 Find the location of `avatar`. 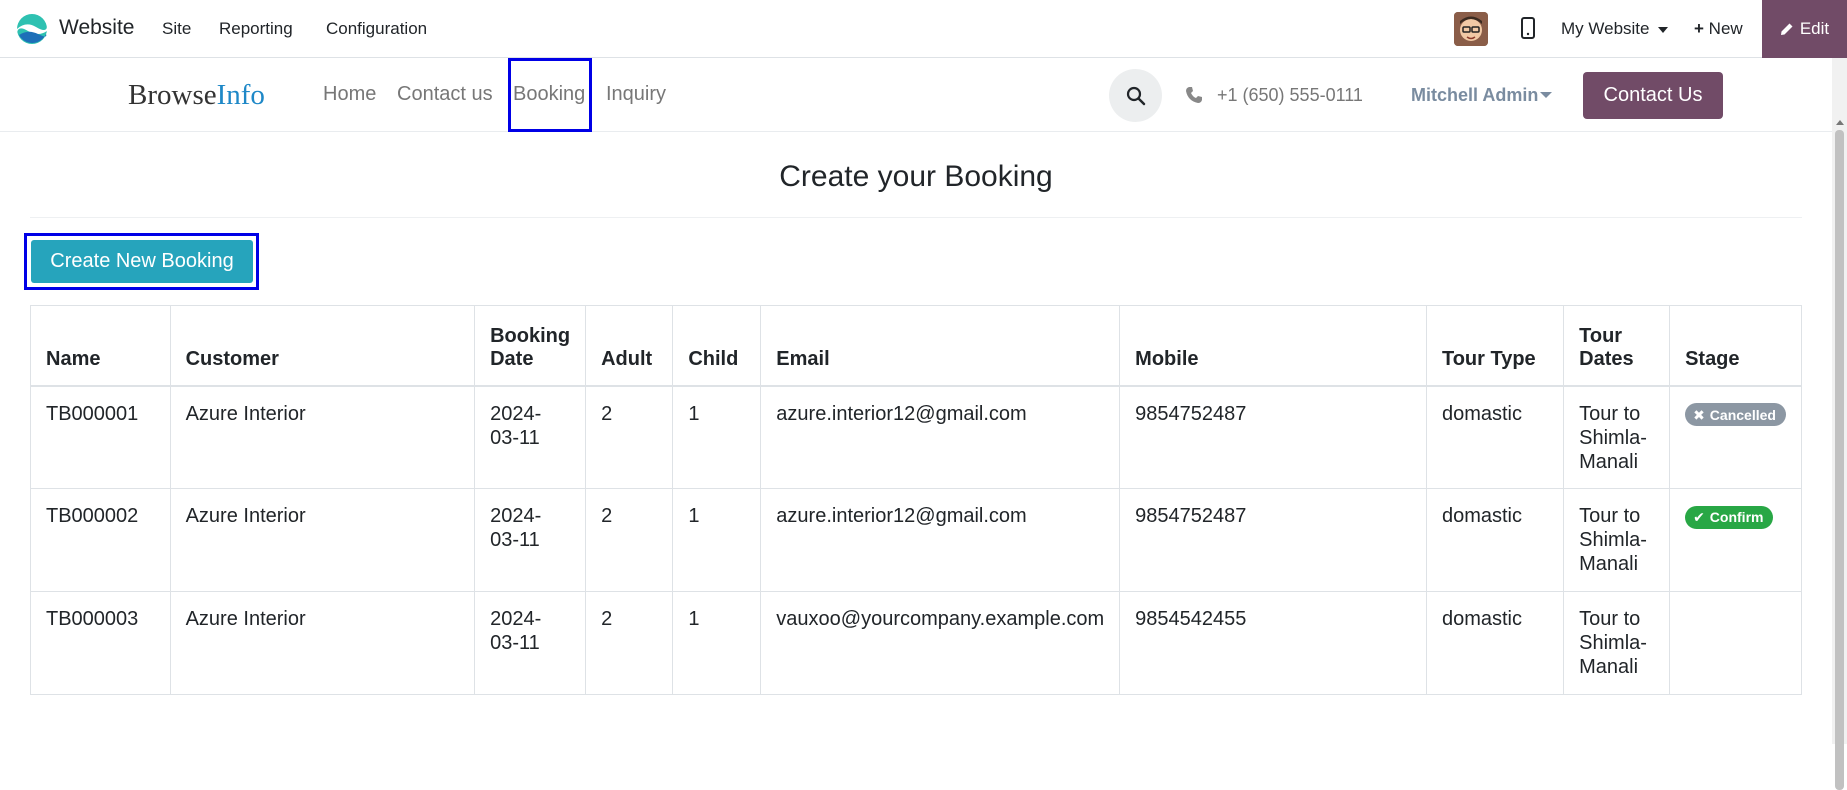

avatar is located at coordinates (1471, 29).